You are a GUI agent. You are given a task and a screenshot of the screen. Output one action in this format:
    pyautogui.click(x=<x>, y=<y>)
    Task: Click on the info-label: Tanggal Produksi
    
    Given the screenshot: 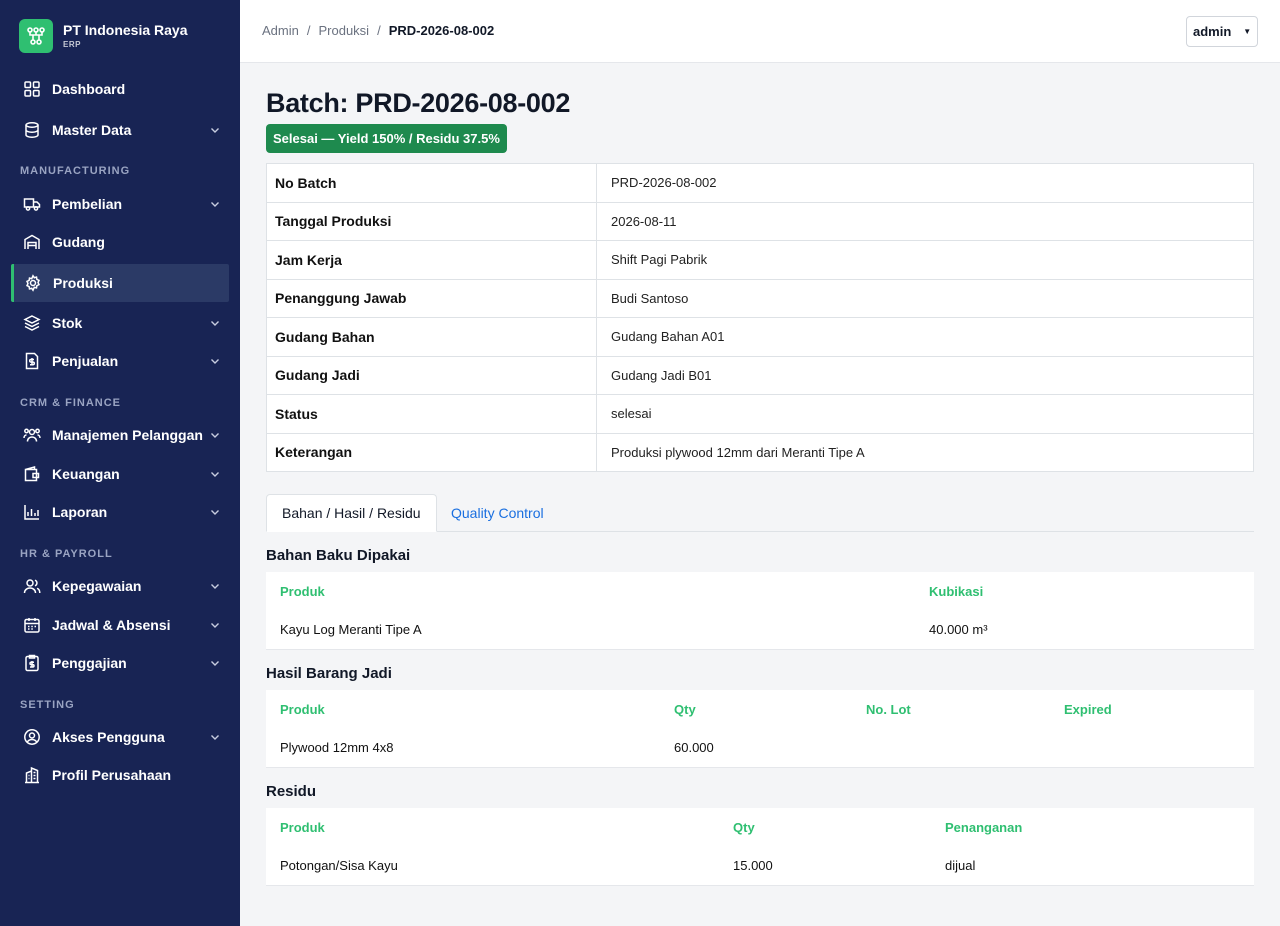 What is the action you would take?
    pyautogui.click(x=431, y=221)
    